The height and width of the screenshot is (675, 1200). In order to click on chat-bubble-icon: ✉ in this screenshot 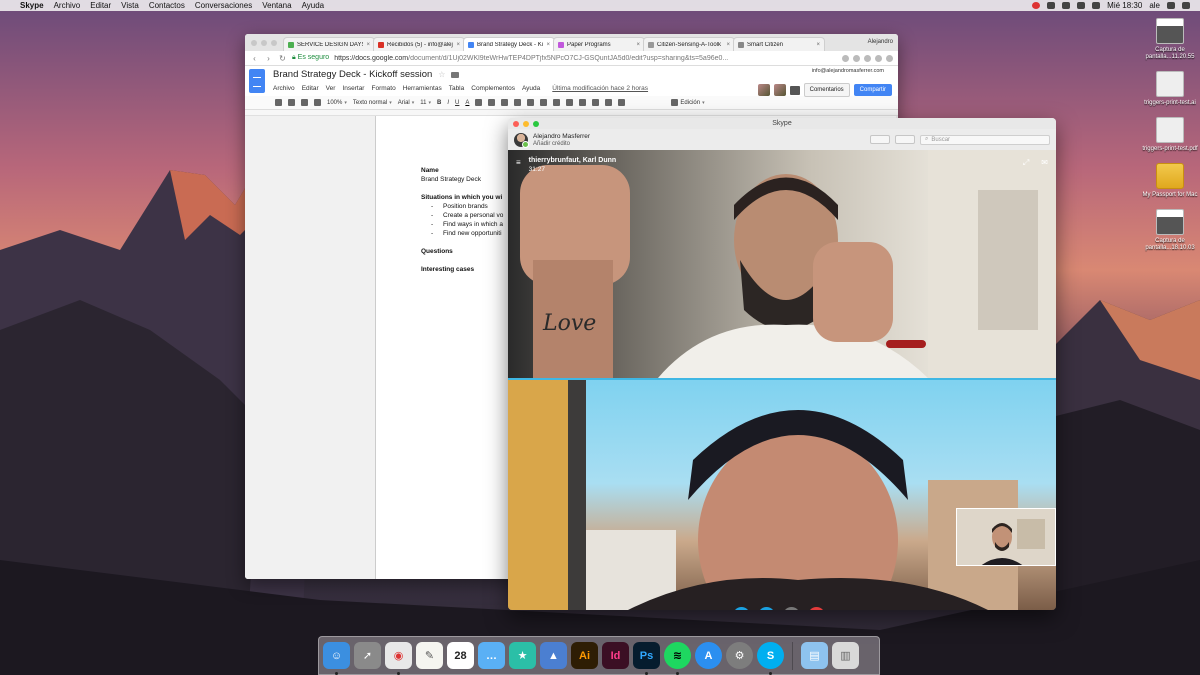, I will do `click(1044, 163)`.